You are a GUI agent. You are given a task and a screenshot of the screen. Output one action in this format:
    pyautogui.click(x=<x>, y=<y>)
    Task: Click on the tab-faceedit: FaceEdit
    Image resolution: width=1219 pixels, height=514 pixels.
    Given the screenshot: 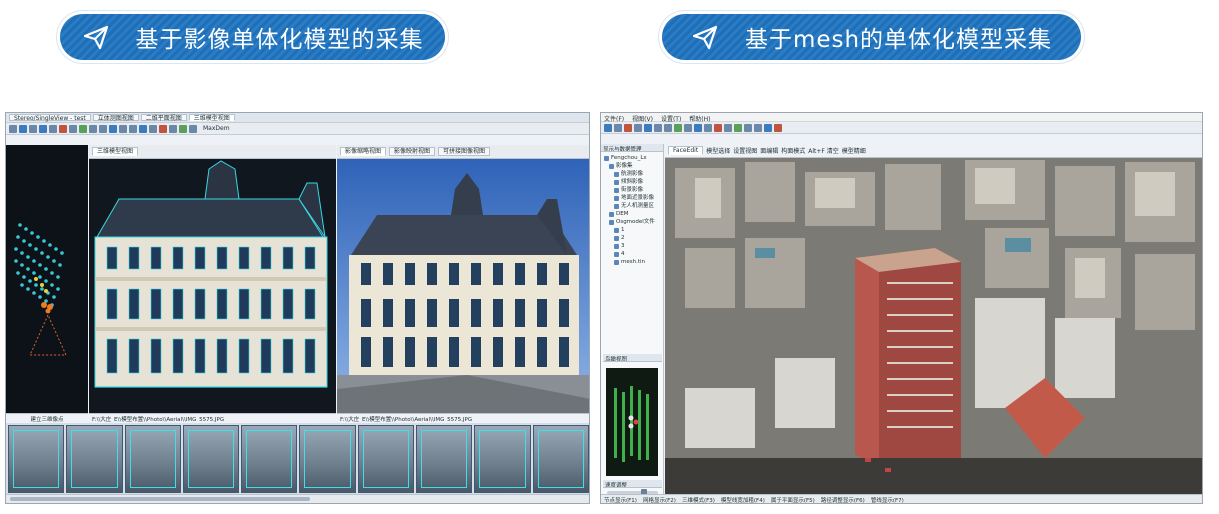 What is the action you would take?
    pyautogui.click(x=686, y=150)
    